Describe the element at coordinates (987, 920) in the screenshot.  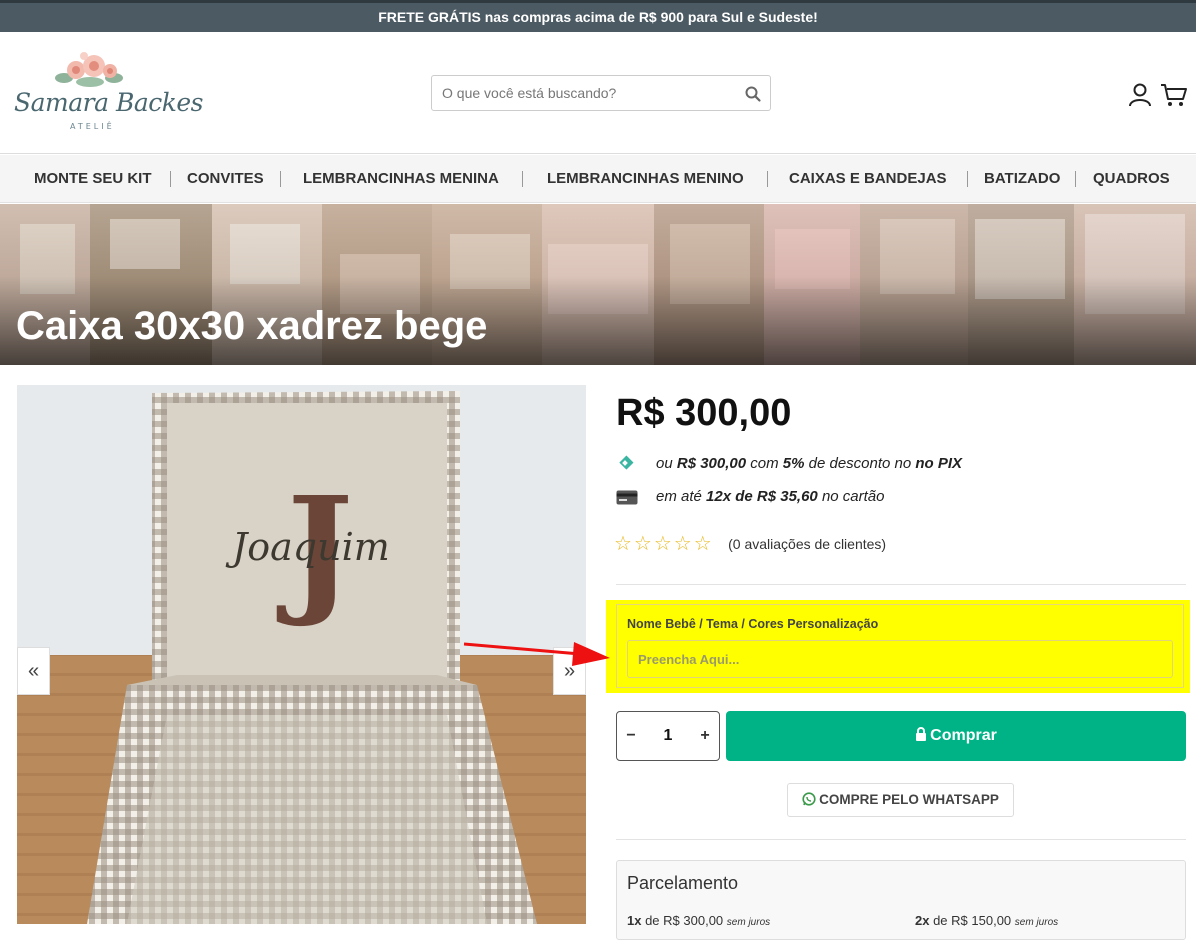
I see `installment-option: 2x de R$ 150,00 sem juros` at that location.